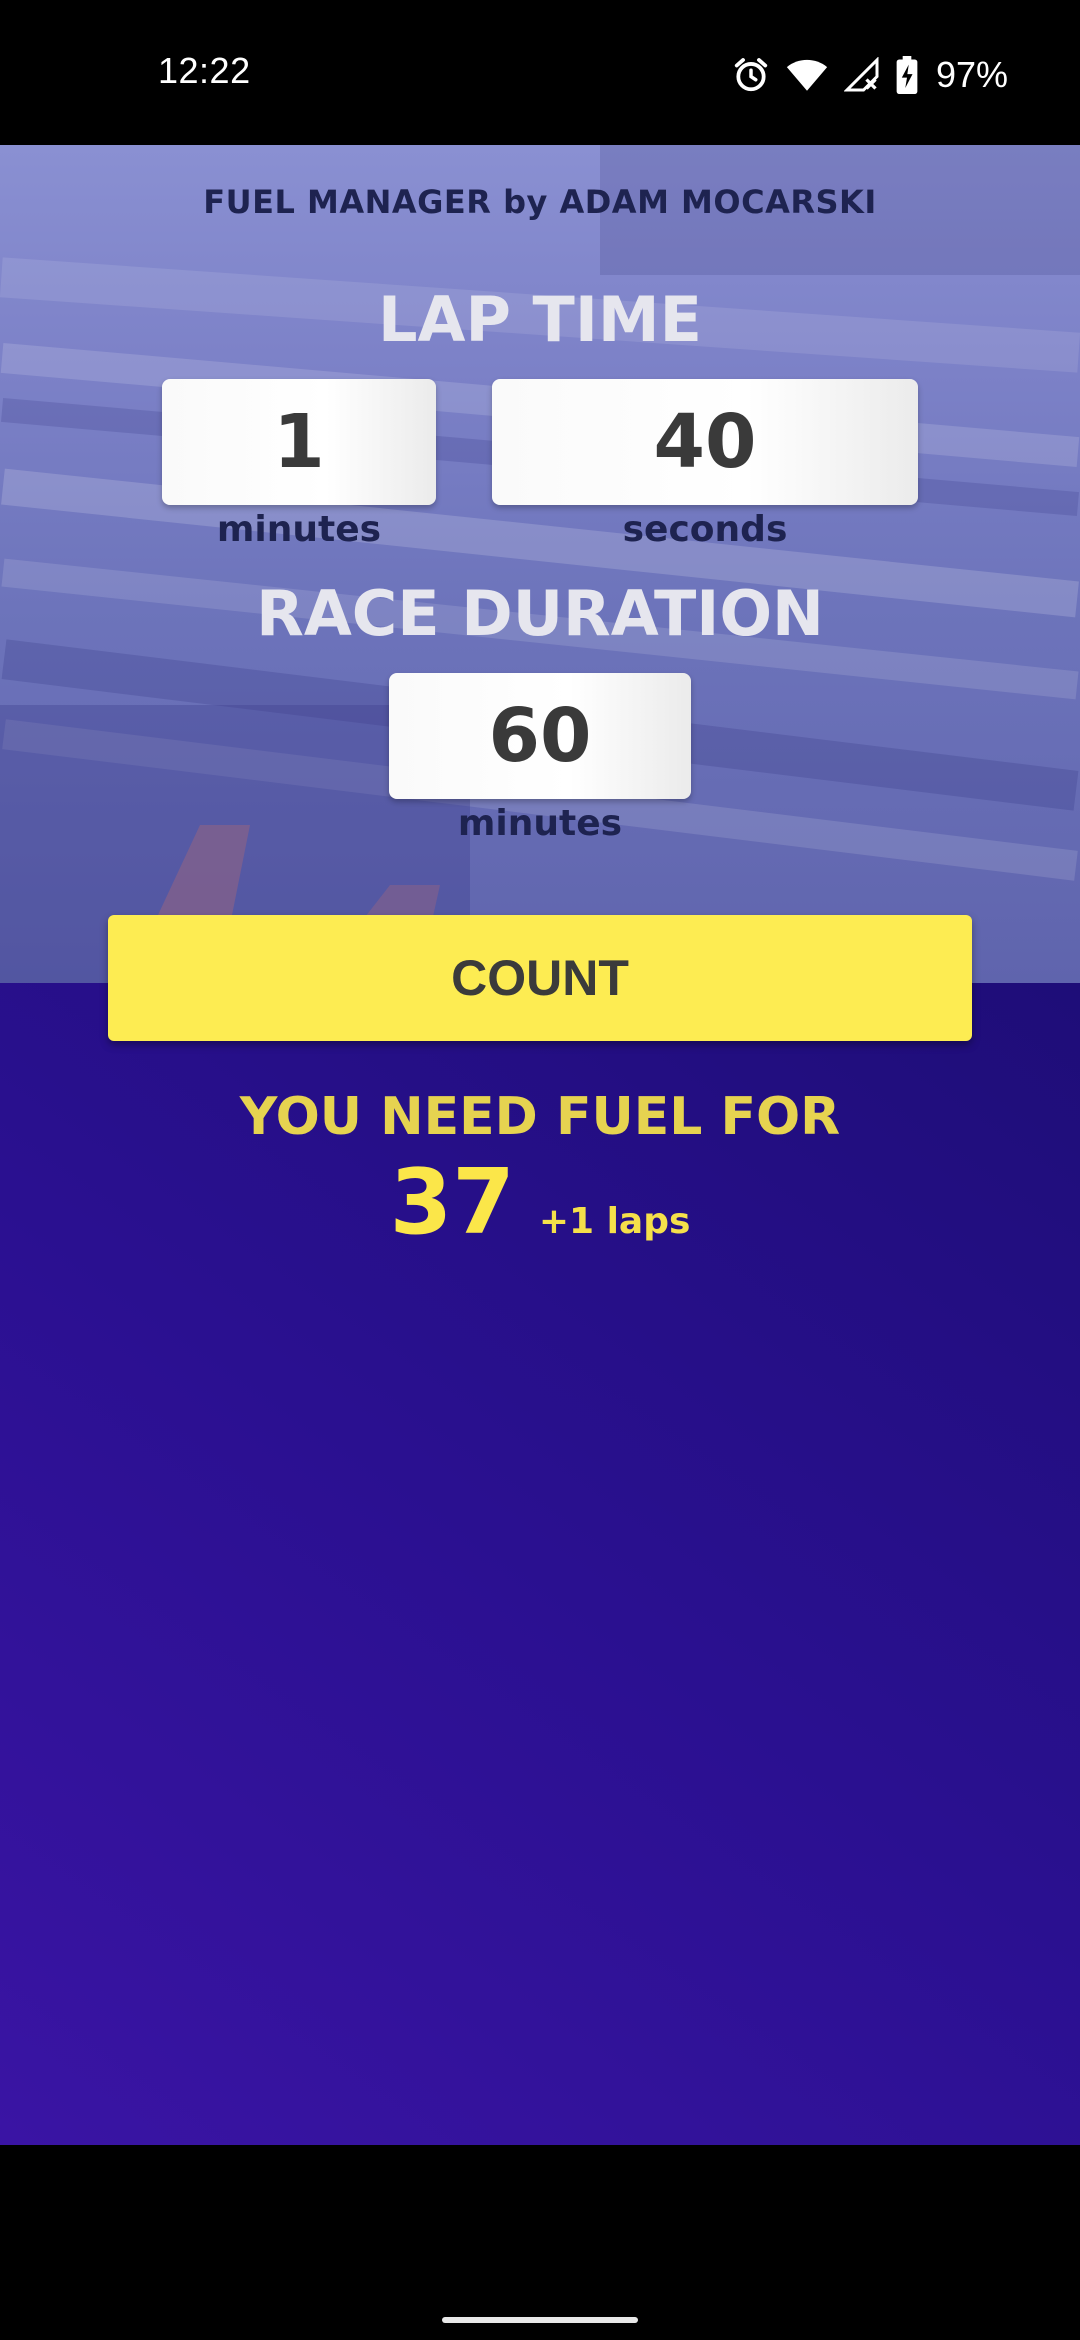 The height and width of the screenshot is (2340, 1080). I want to click on race-duration-input: 60, so click(540, 736).